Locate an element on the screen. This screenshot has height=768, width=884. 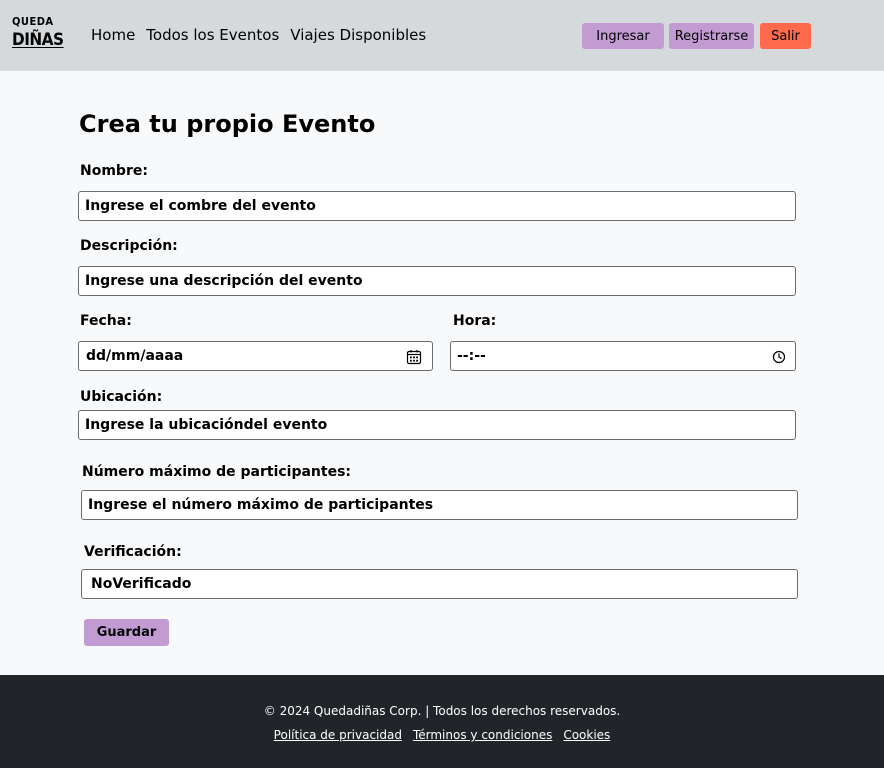
verificacion-field is located at coordinates (439, 584).